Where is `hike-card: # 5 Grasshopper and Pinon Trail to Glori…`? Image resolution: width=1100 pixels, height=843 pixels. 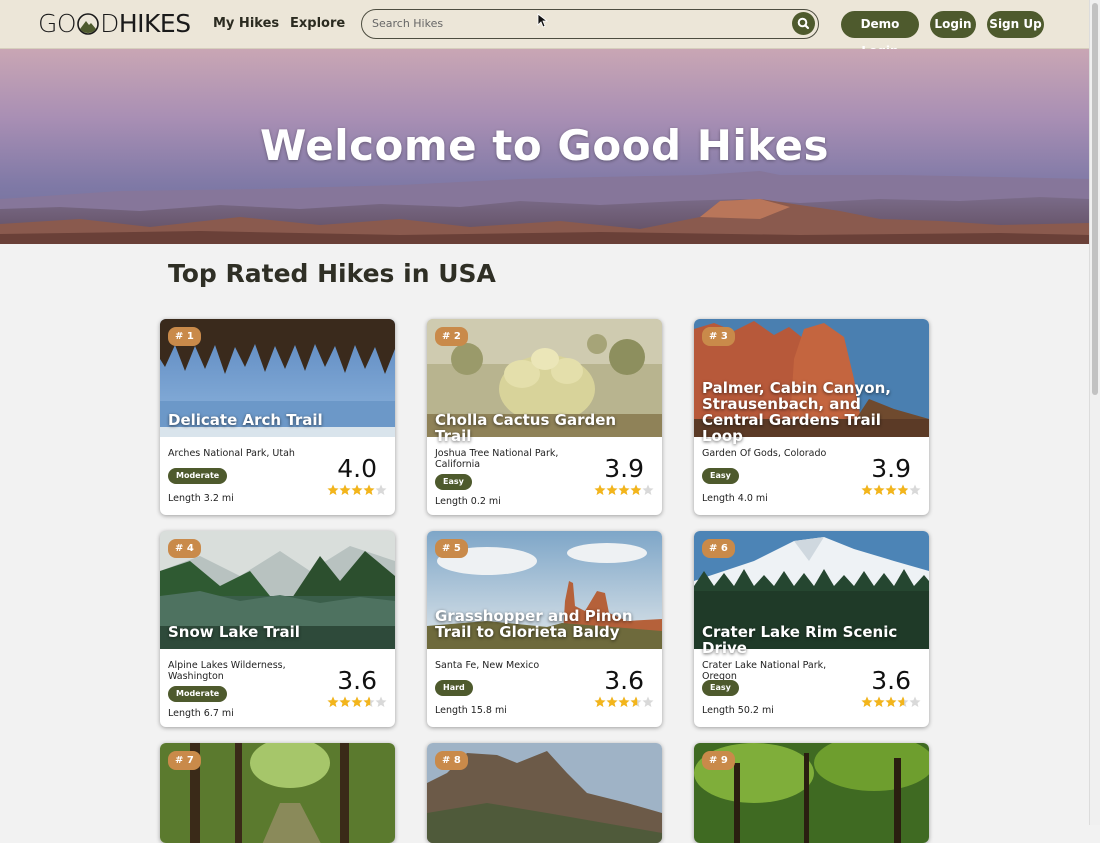
hike-card: # 5 Grasshopper and Pinon Trail to Glori… is located at coordinates (544, 629).